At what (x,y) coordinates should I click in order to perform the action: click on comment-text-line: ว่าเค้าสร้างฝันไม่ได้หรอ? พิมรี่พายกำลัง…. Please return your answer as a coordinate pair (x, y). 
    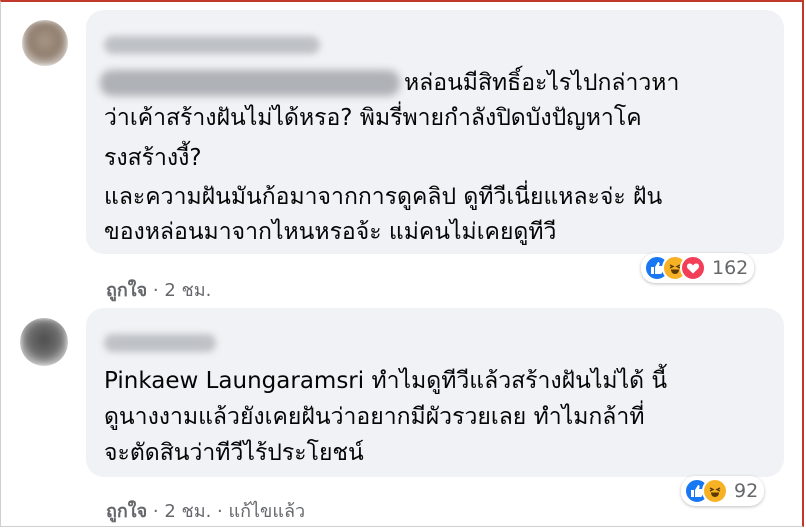
    Looking at the image, I should click on (373, 118).